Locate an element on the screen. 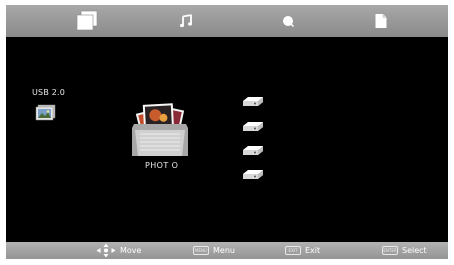  photo-icon is located at coordinates (87, 20).